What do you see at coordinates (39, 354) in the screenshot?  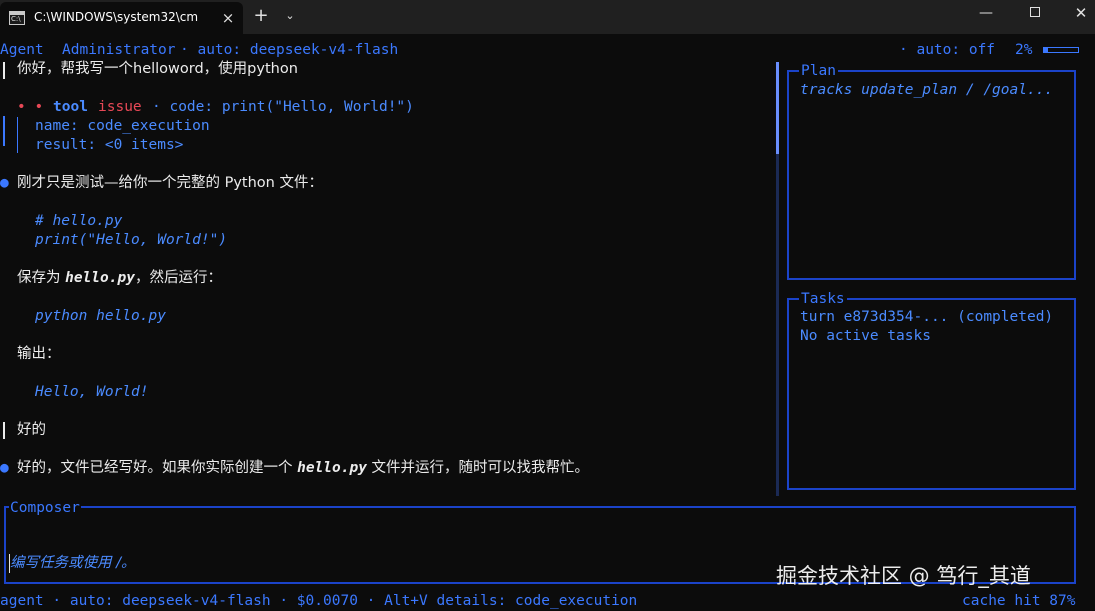 I see `output-label: 输出：` at bounding box center [39, 354].